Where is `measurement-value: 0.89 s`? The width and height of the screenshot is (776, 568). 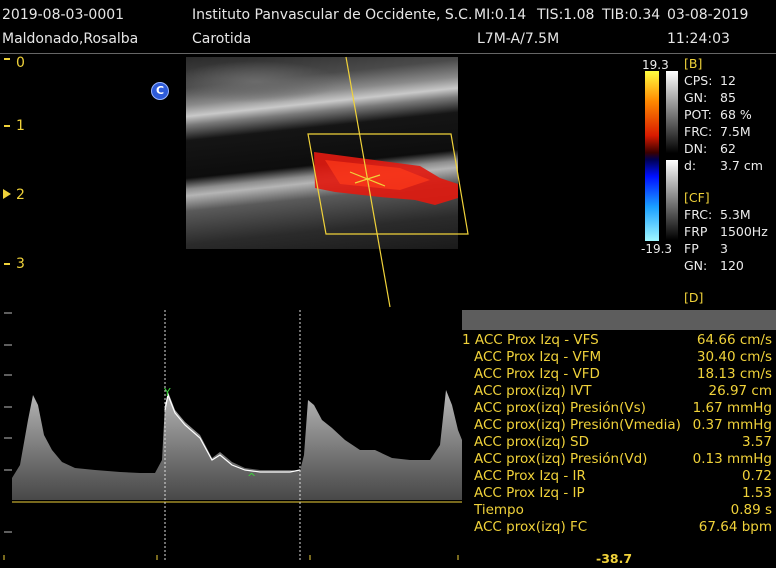
measurement-value: 0.89 s is located at coordinates (751, 510).